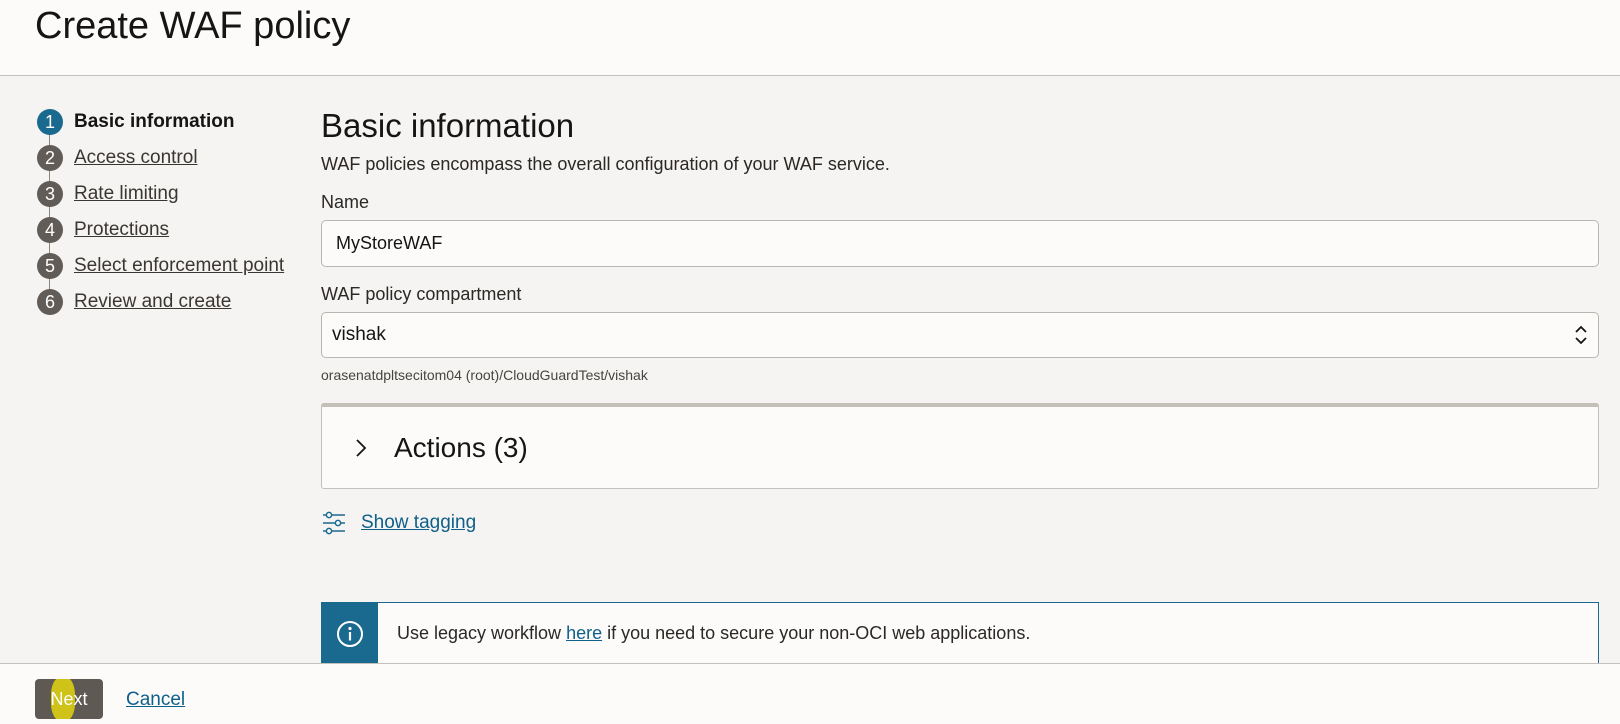  What do you see at coordinates (479, 632) in the screenshot?
I see `info-text-before: Use legacy workflow` at bounding box center [479, 632].